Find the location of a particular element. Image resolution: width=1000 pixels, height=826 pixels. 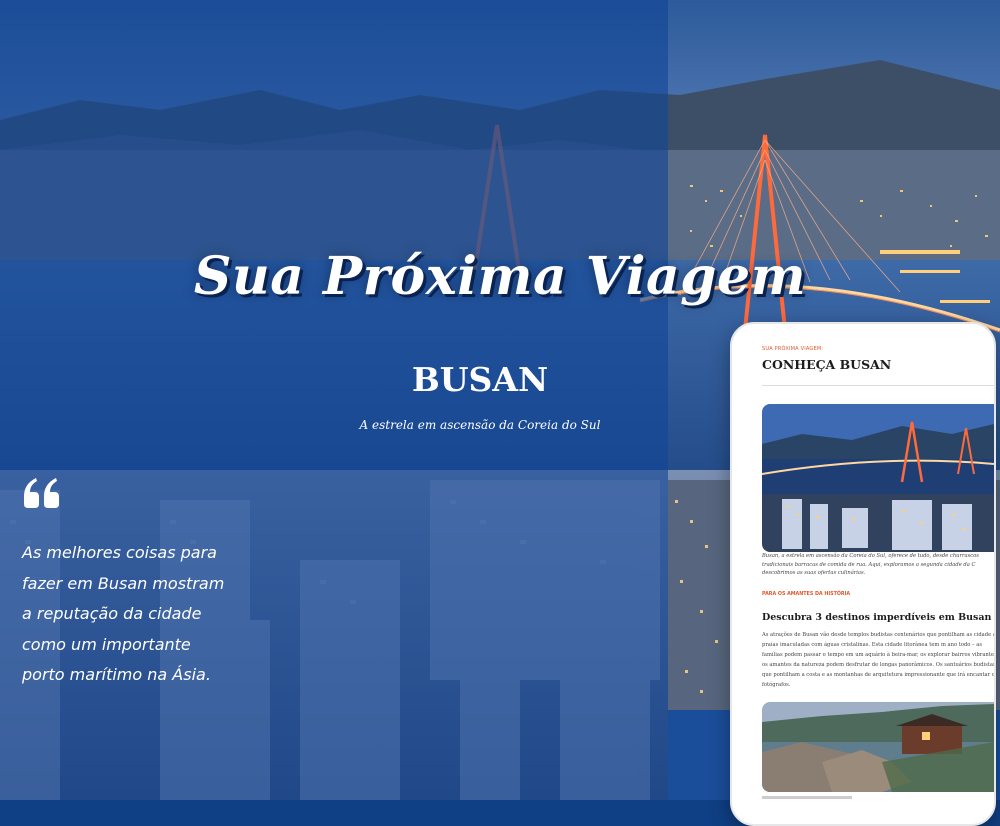

quote-open-icon is located at coordinates (41, 493).